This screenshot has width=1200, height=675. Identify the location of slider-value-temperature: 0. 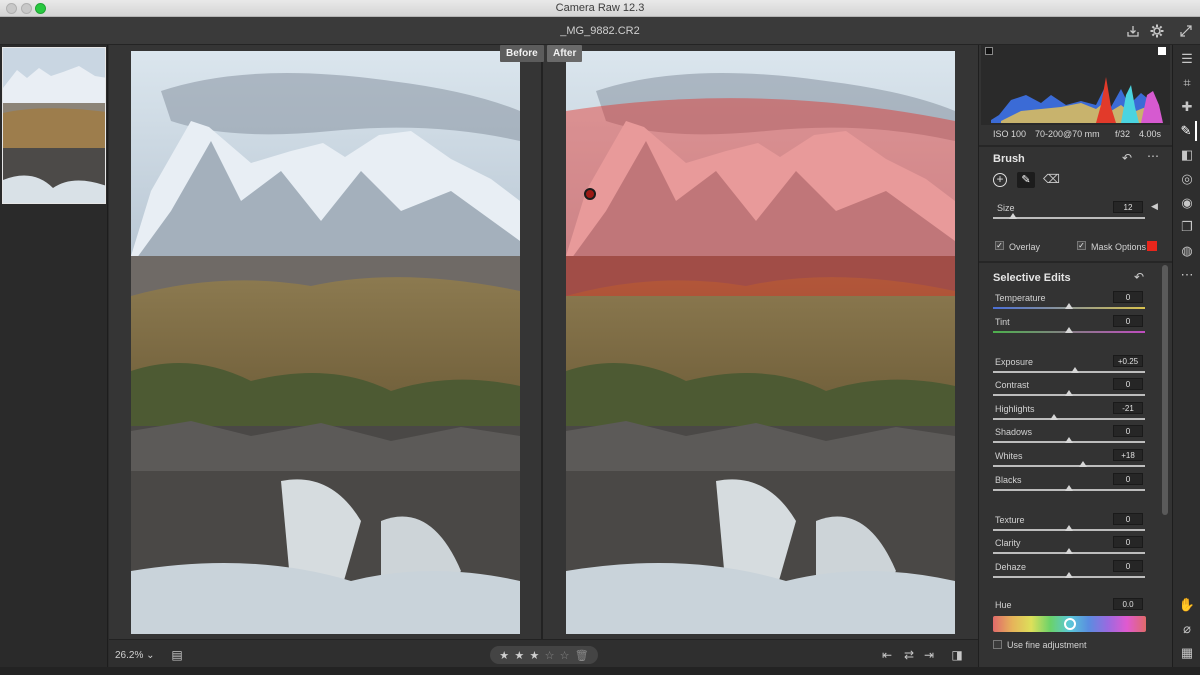
(1128, 297).